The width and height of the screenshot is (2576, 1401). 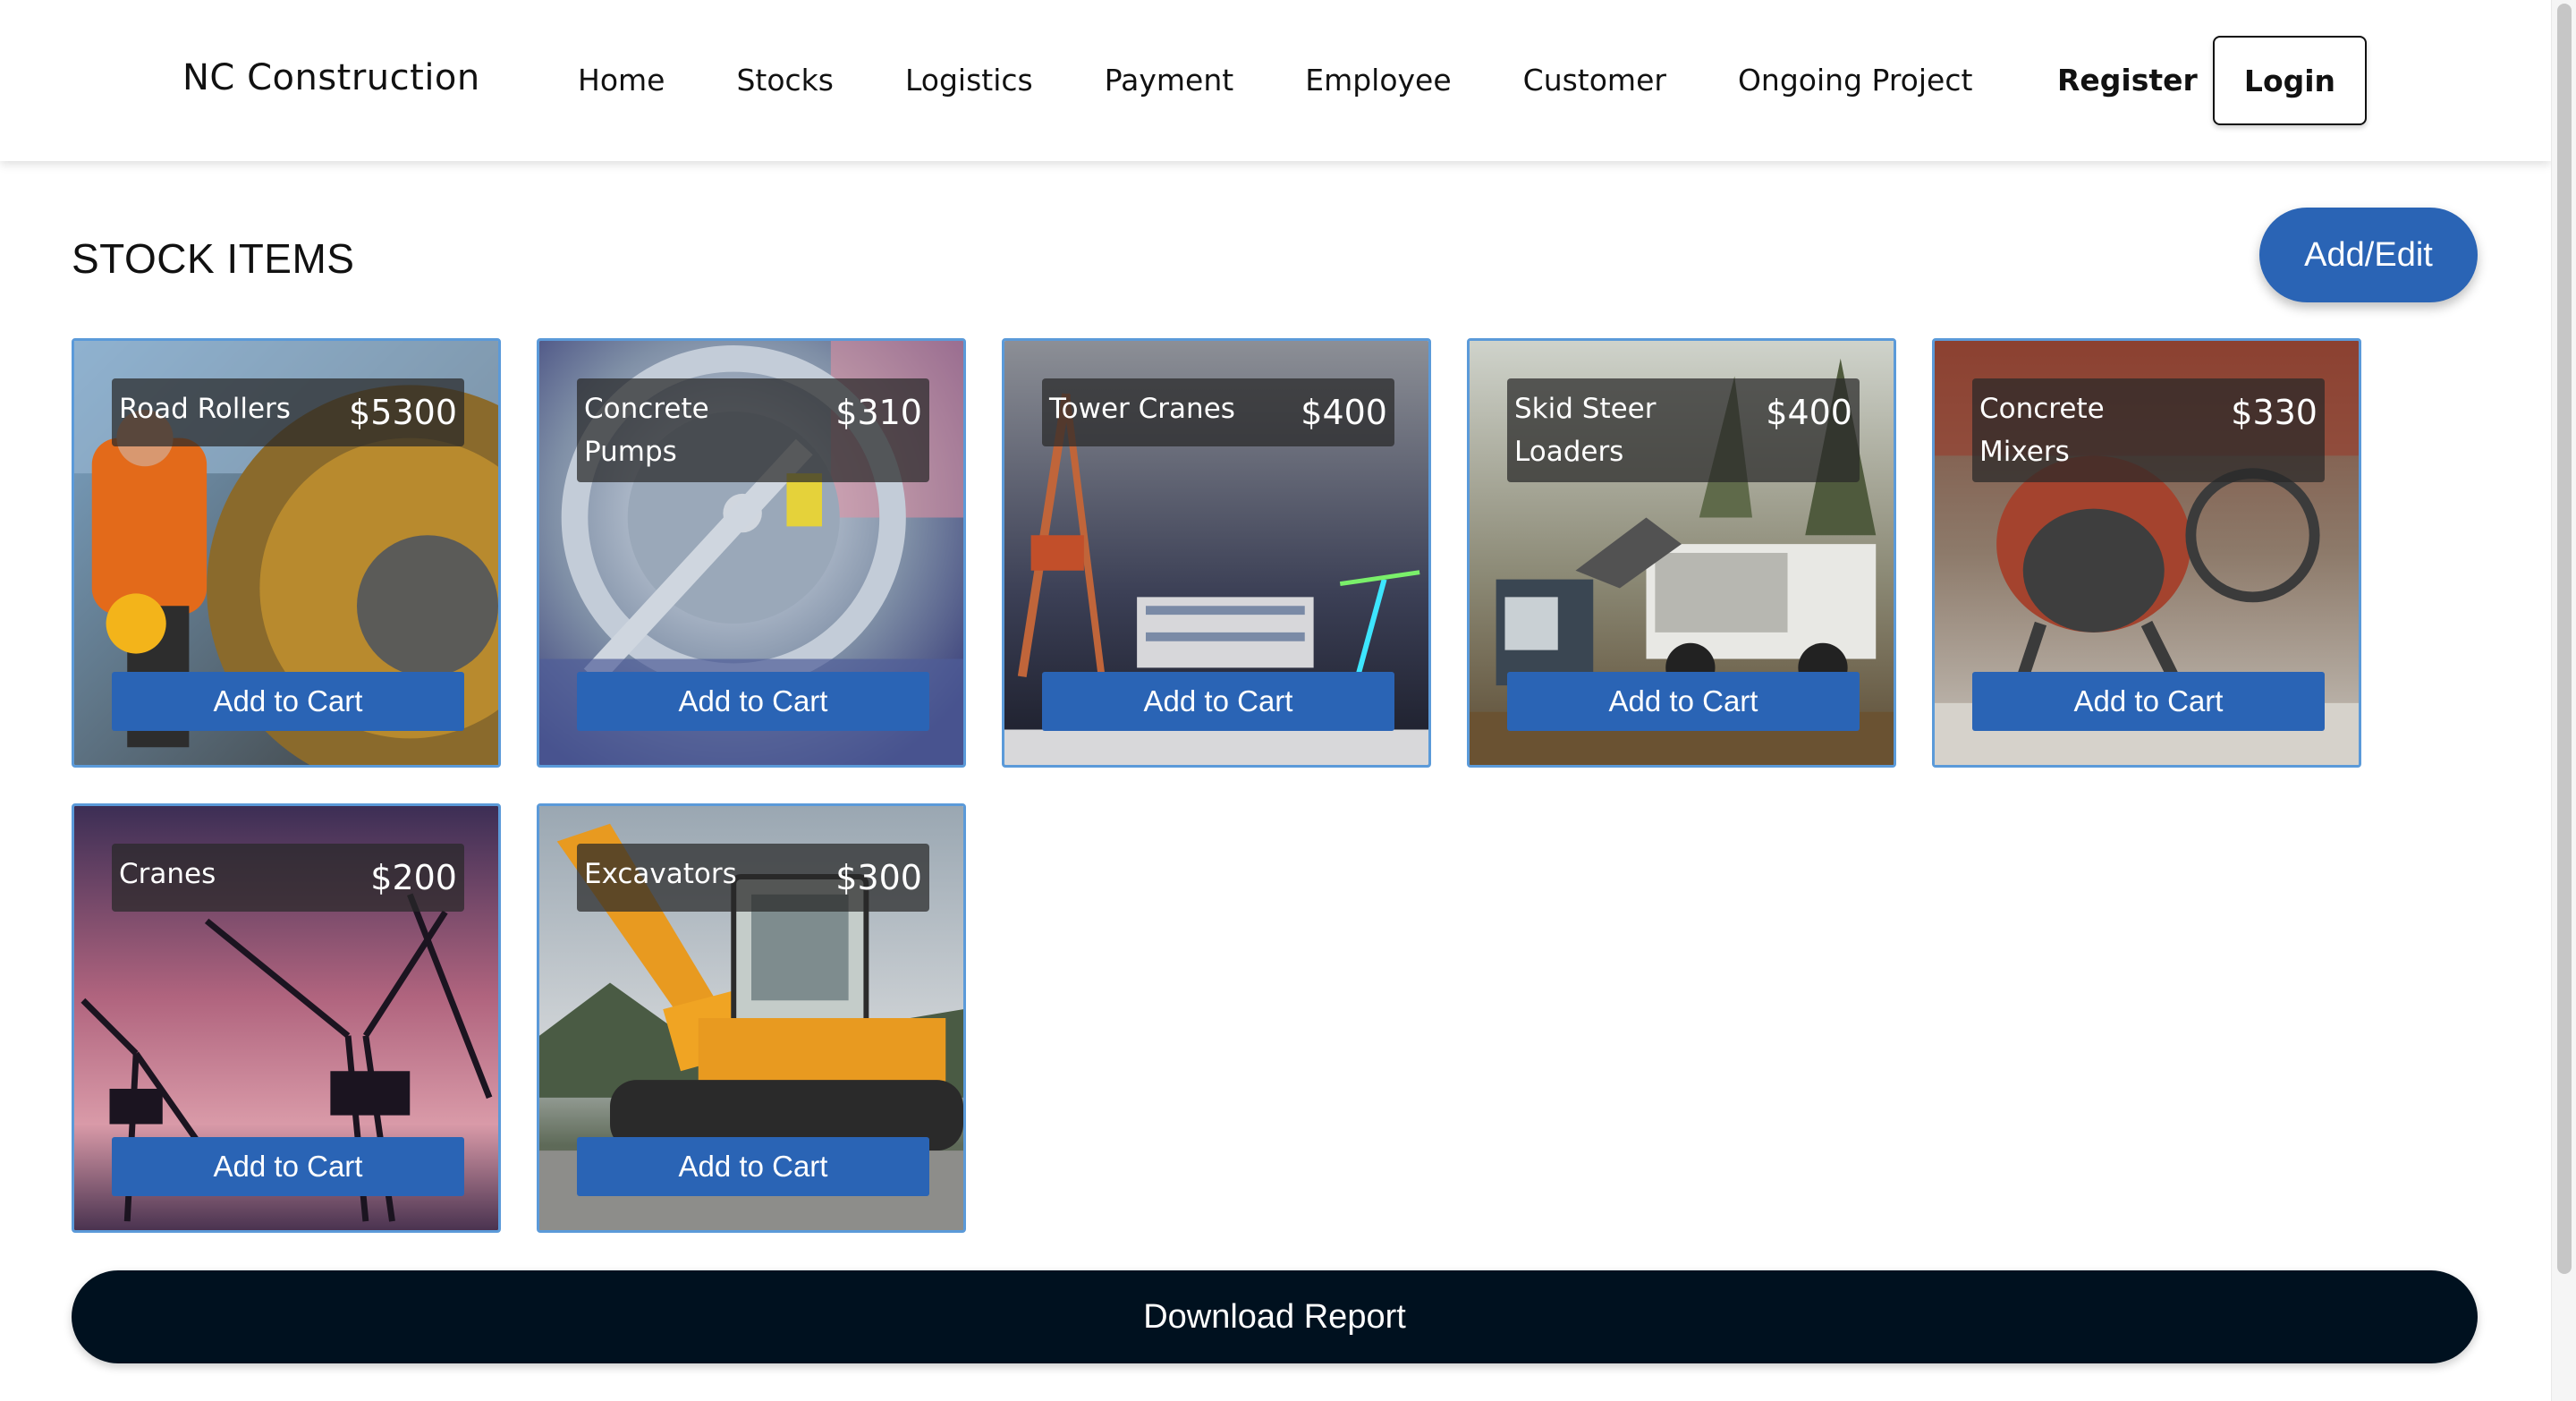 I want to click on page-scrollbar, so click(x=2563, y=700).